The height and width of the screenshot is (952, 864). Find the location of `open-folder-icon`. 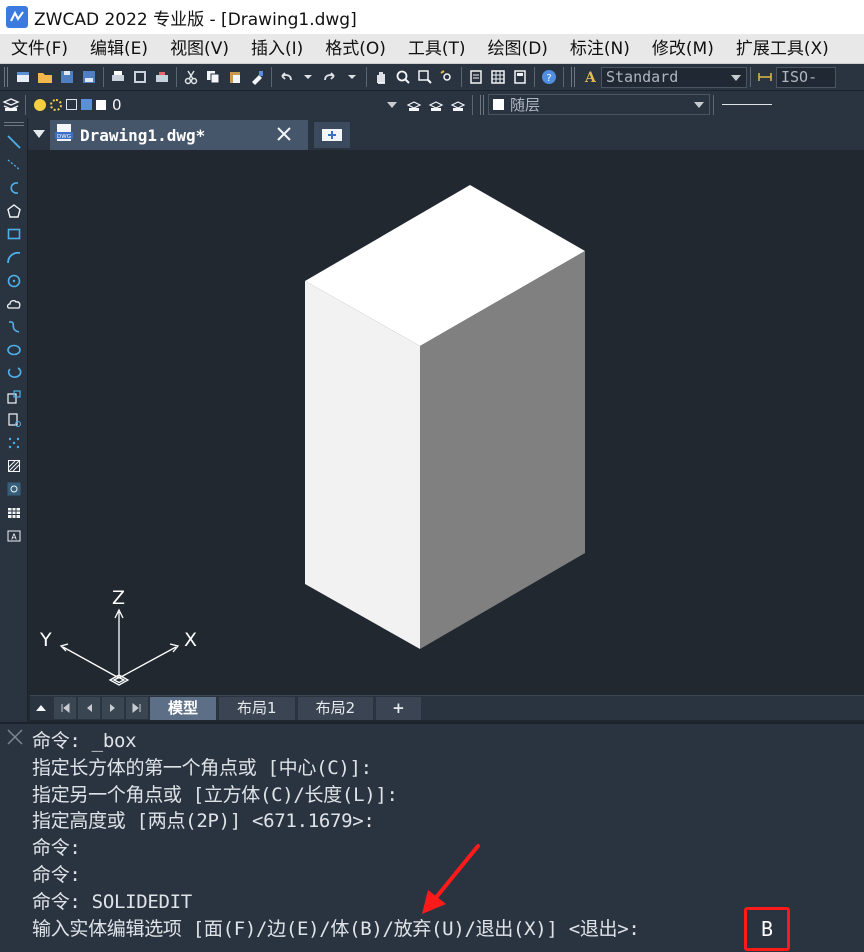

open-folder-icon is located at coordinates (45, 77).